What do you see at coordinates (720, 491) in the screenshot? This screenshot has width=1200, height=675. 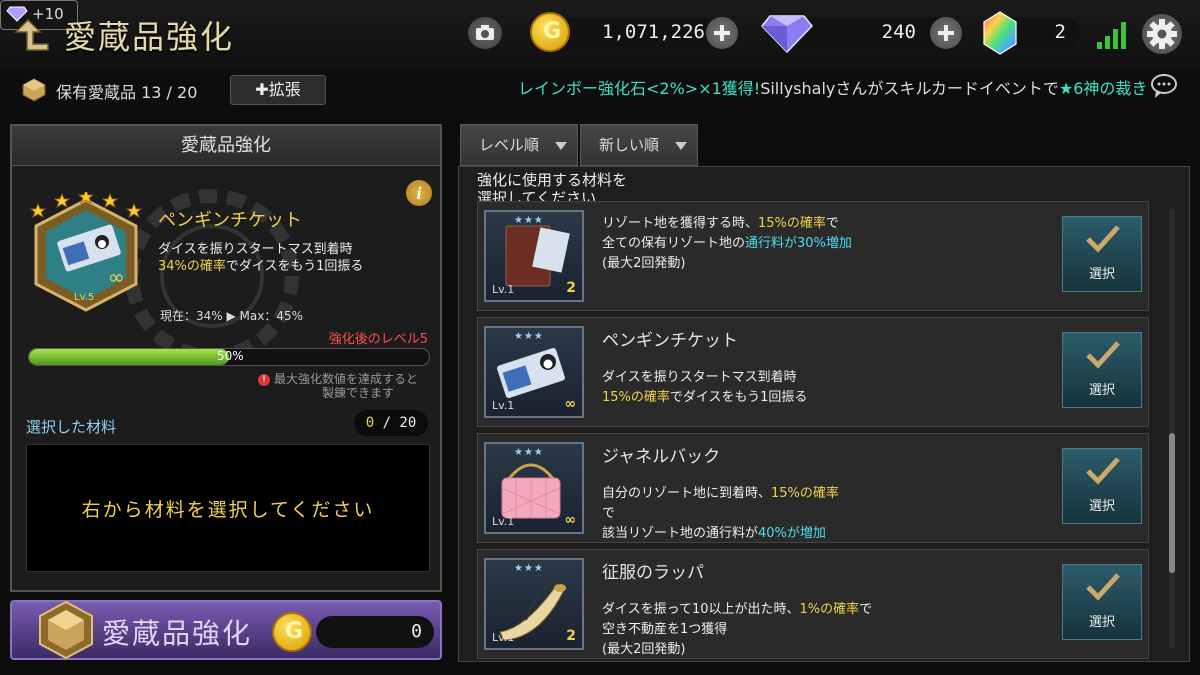 I see `material-description-line: 自分のリゾート地に到着時、15%の確率` at bounding box center [720, 491].